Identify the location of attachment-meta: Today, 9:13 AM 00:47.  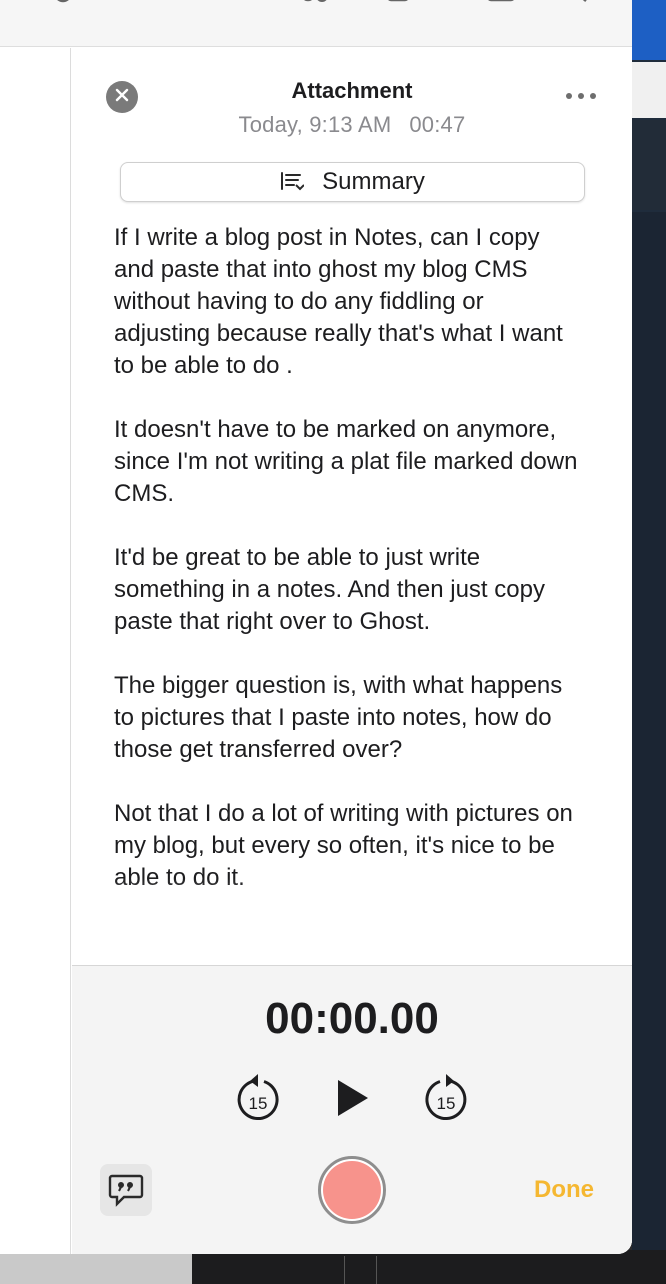
(352, 125).